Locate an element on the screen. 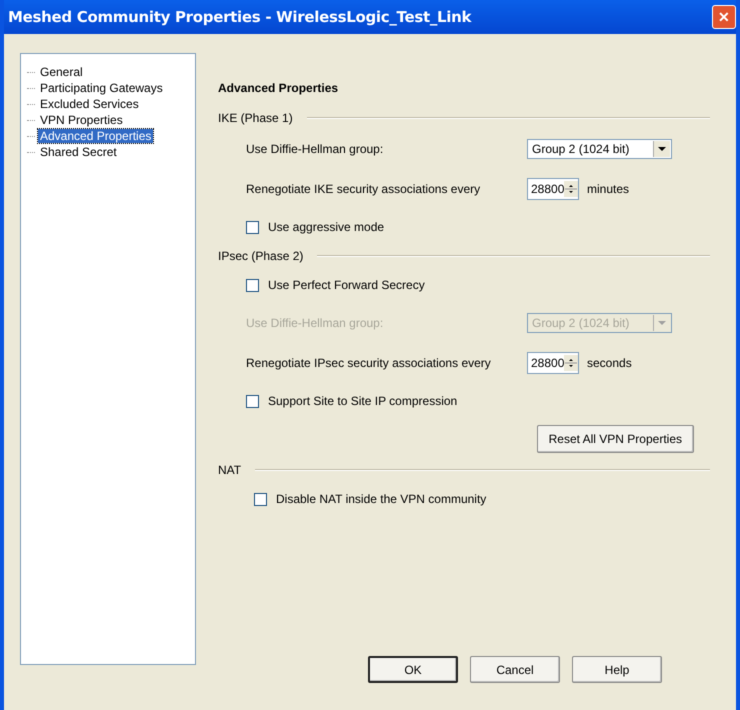 The width and height of the screenshot is (740, 710). tree-item: VPN Properties is located at coordinates (81, 120).